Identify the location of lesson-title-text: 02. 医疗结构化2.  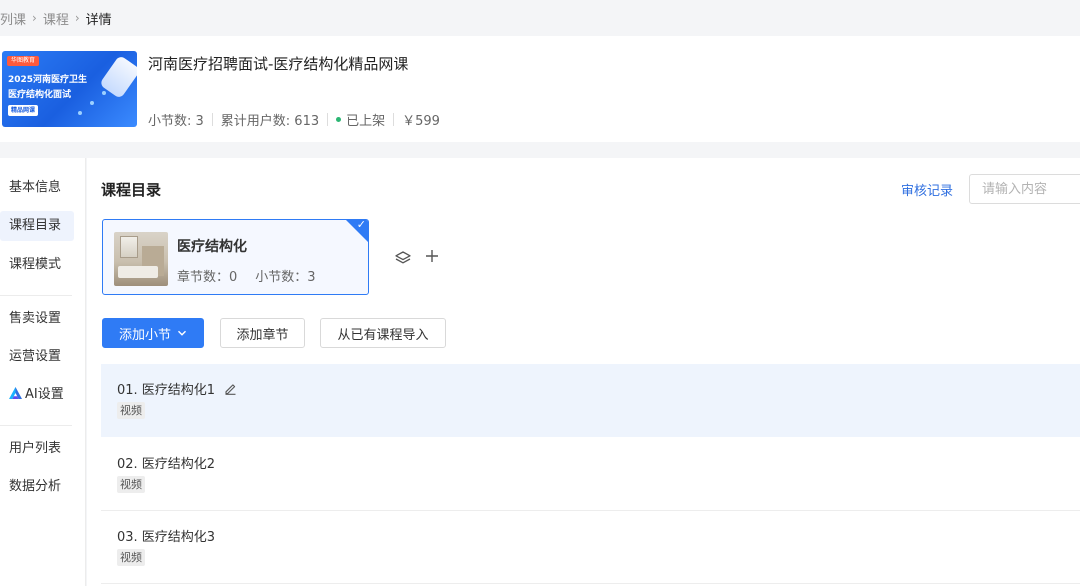
(166, 464).